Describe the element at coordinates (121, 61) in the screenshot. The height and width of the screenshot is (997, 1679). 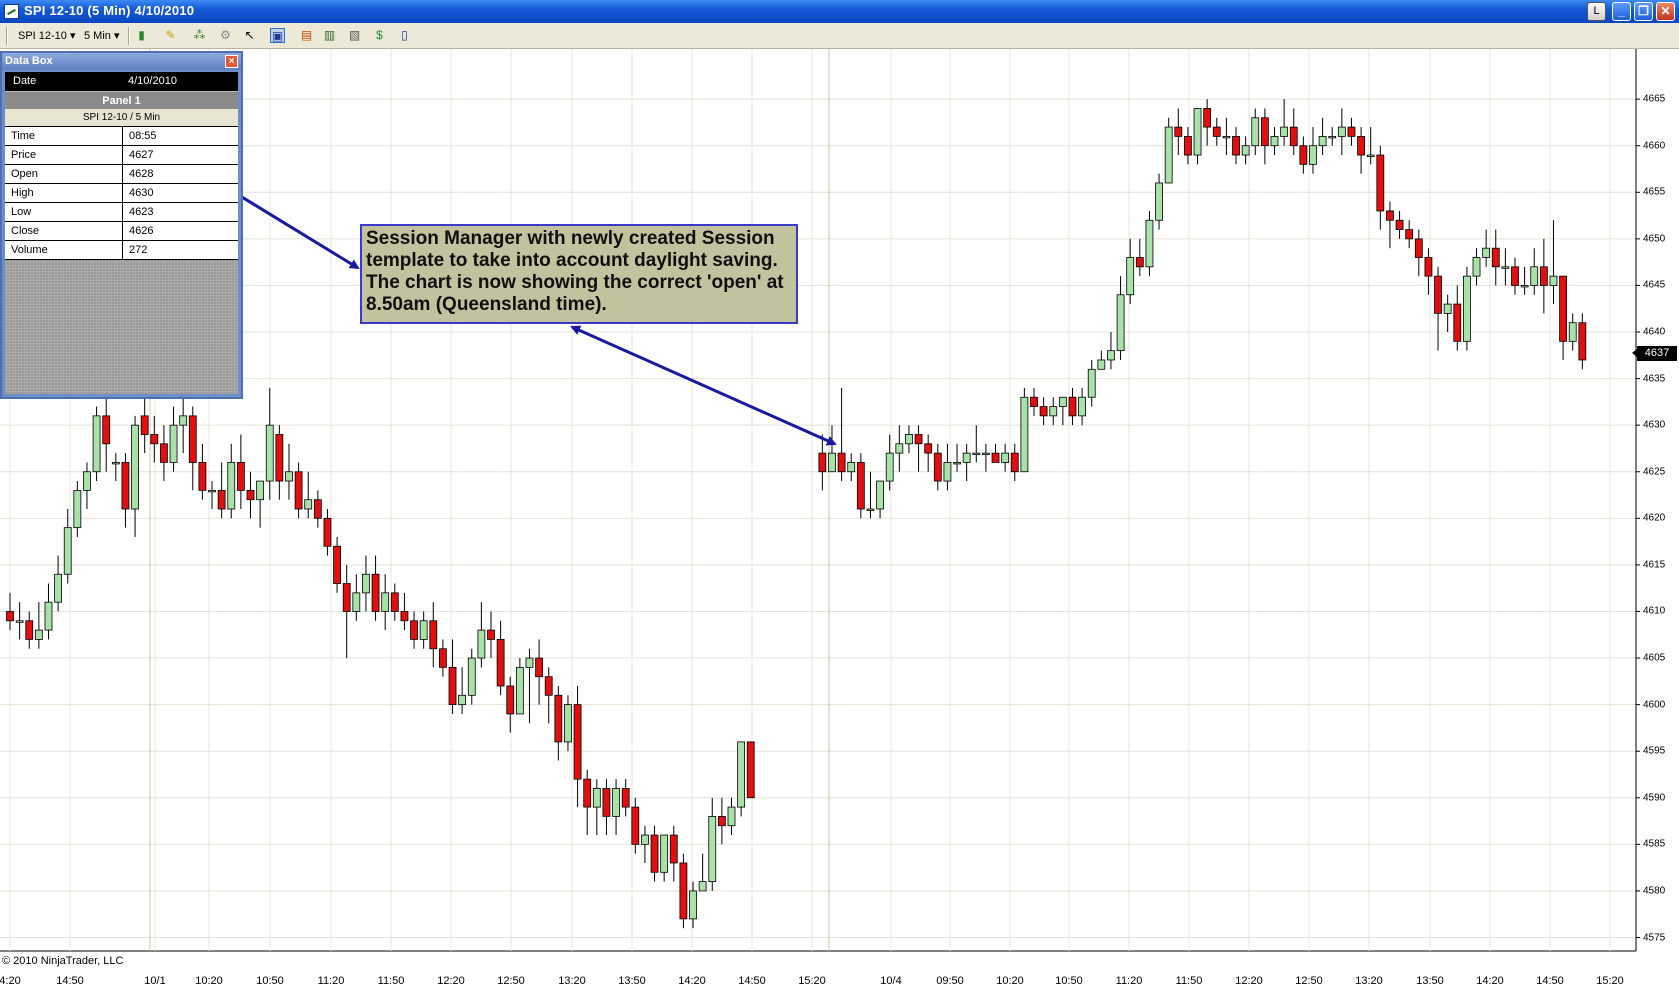
I see `data-box-title: Data Box` at that location.